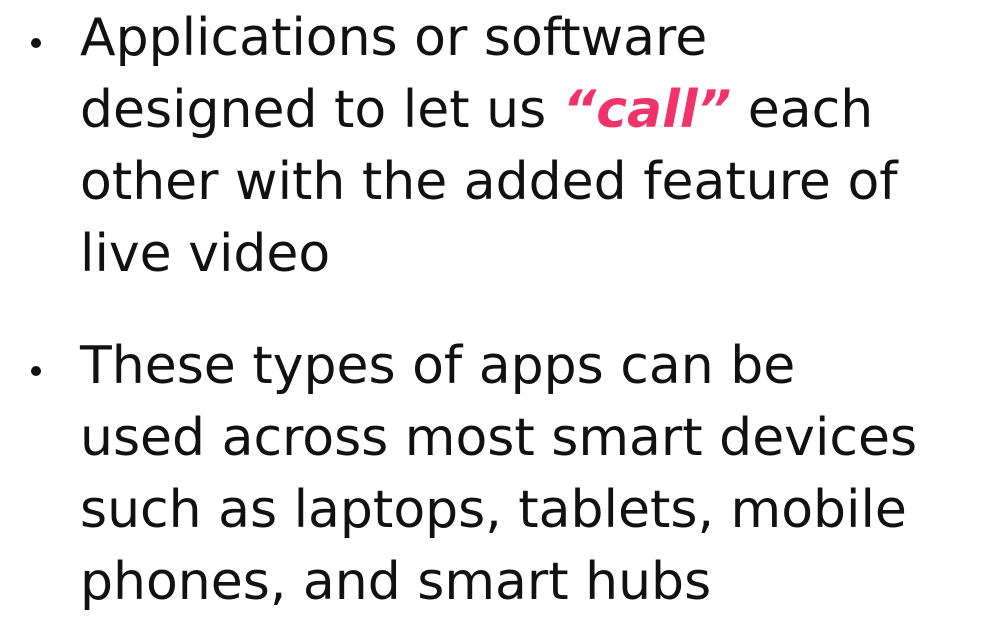 This screenshot has height=628, width=1004. What do you see at coordinates (205, 254) in the screenshot?
I see `bullet-1-line-4: live video` at bounding box center [205, 254].